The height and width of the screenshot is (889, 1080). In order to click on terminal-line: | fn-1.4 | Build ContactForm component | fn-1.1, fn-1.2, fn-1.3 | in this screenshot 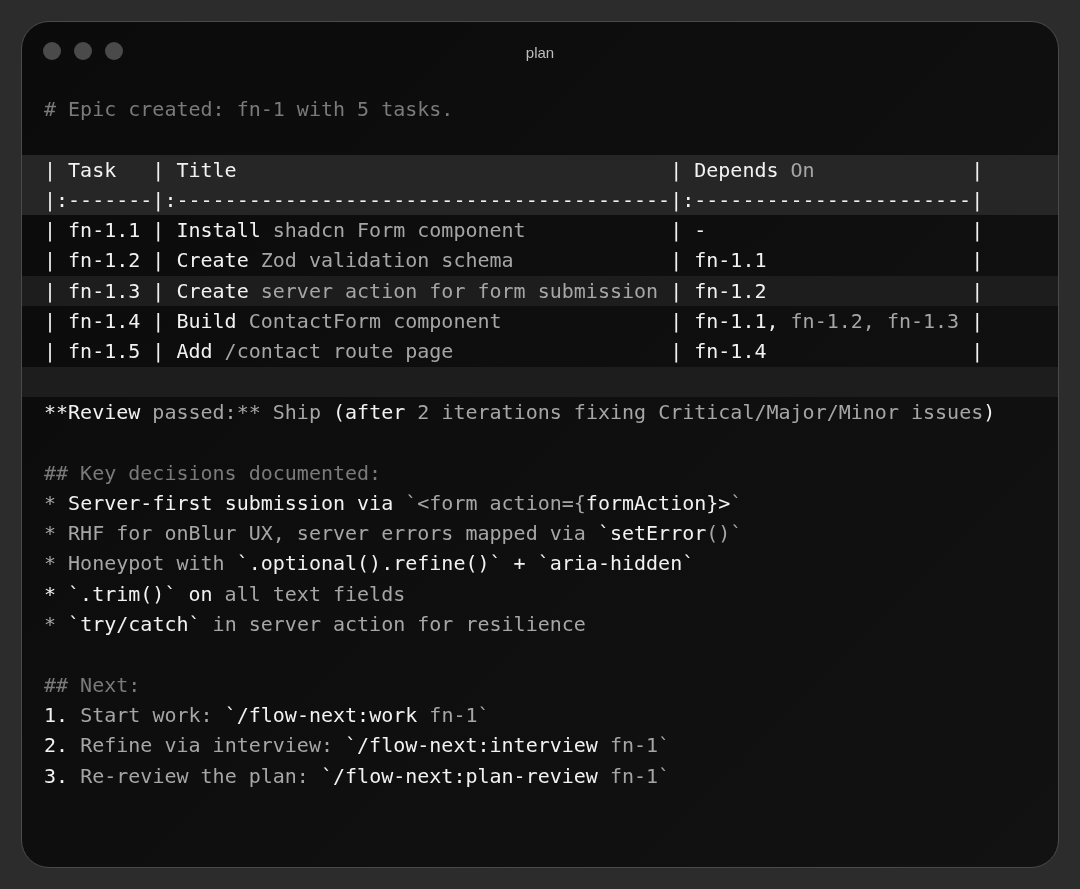, I will do `click(514, 322)`.